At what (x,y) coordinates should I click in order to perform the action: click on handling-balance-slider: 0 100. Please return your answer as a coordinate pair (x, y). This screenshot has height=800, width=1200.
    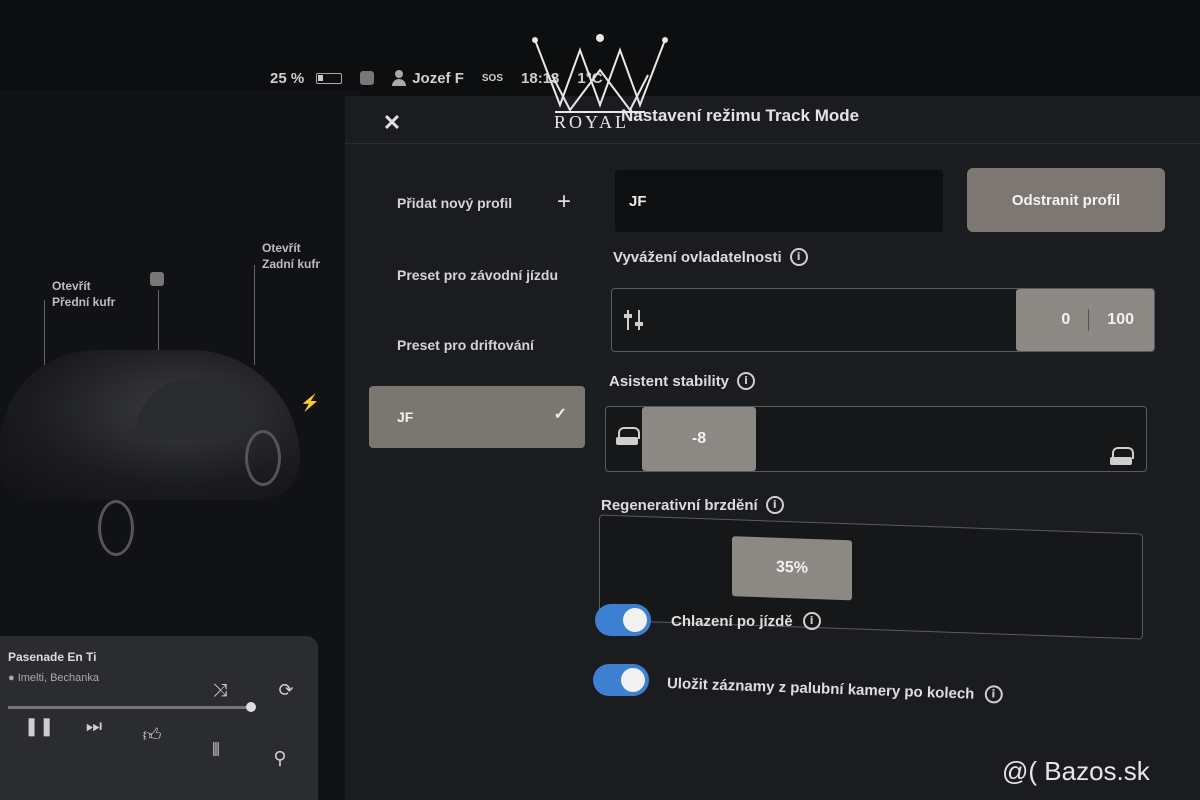
    Looking at the image, I should click on (883, 320).